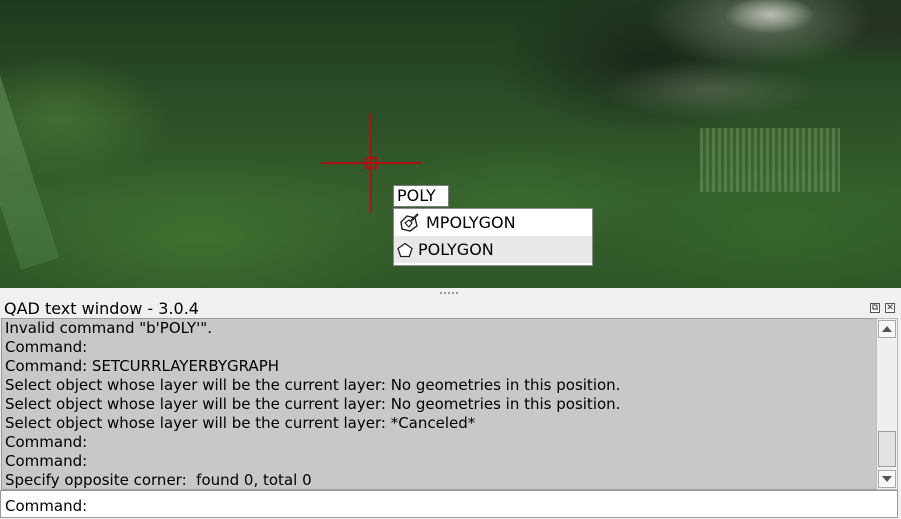  What do you see at coordinates (421, 196) in the screenshot?
I see `dynamic-input-field: POLY` at bounding box center [421, 196].